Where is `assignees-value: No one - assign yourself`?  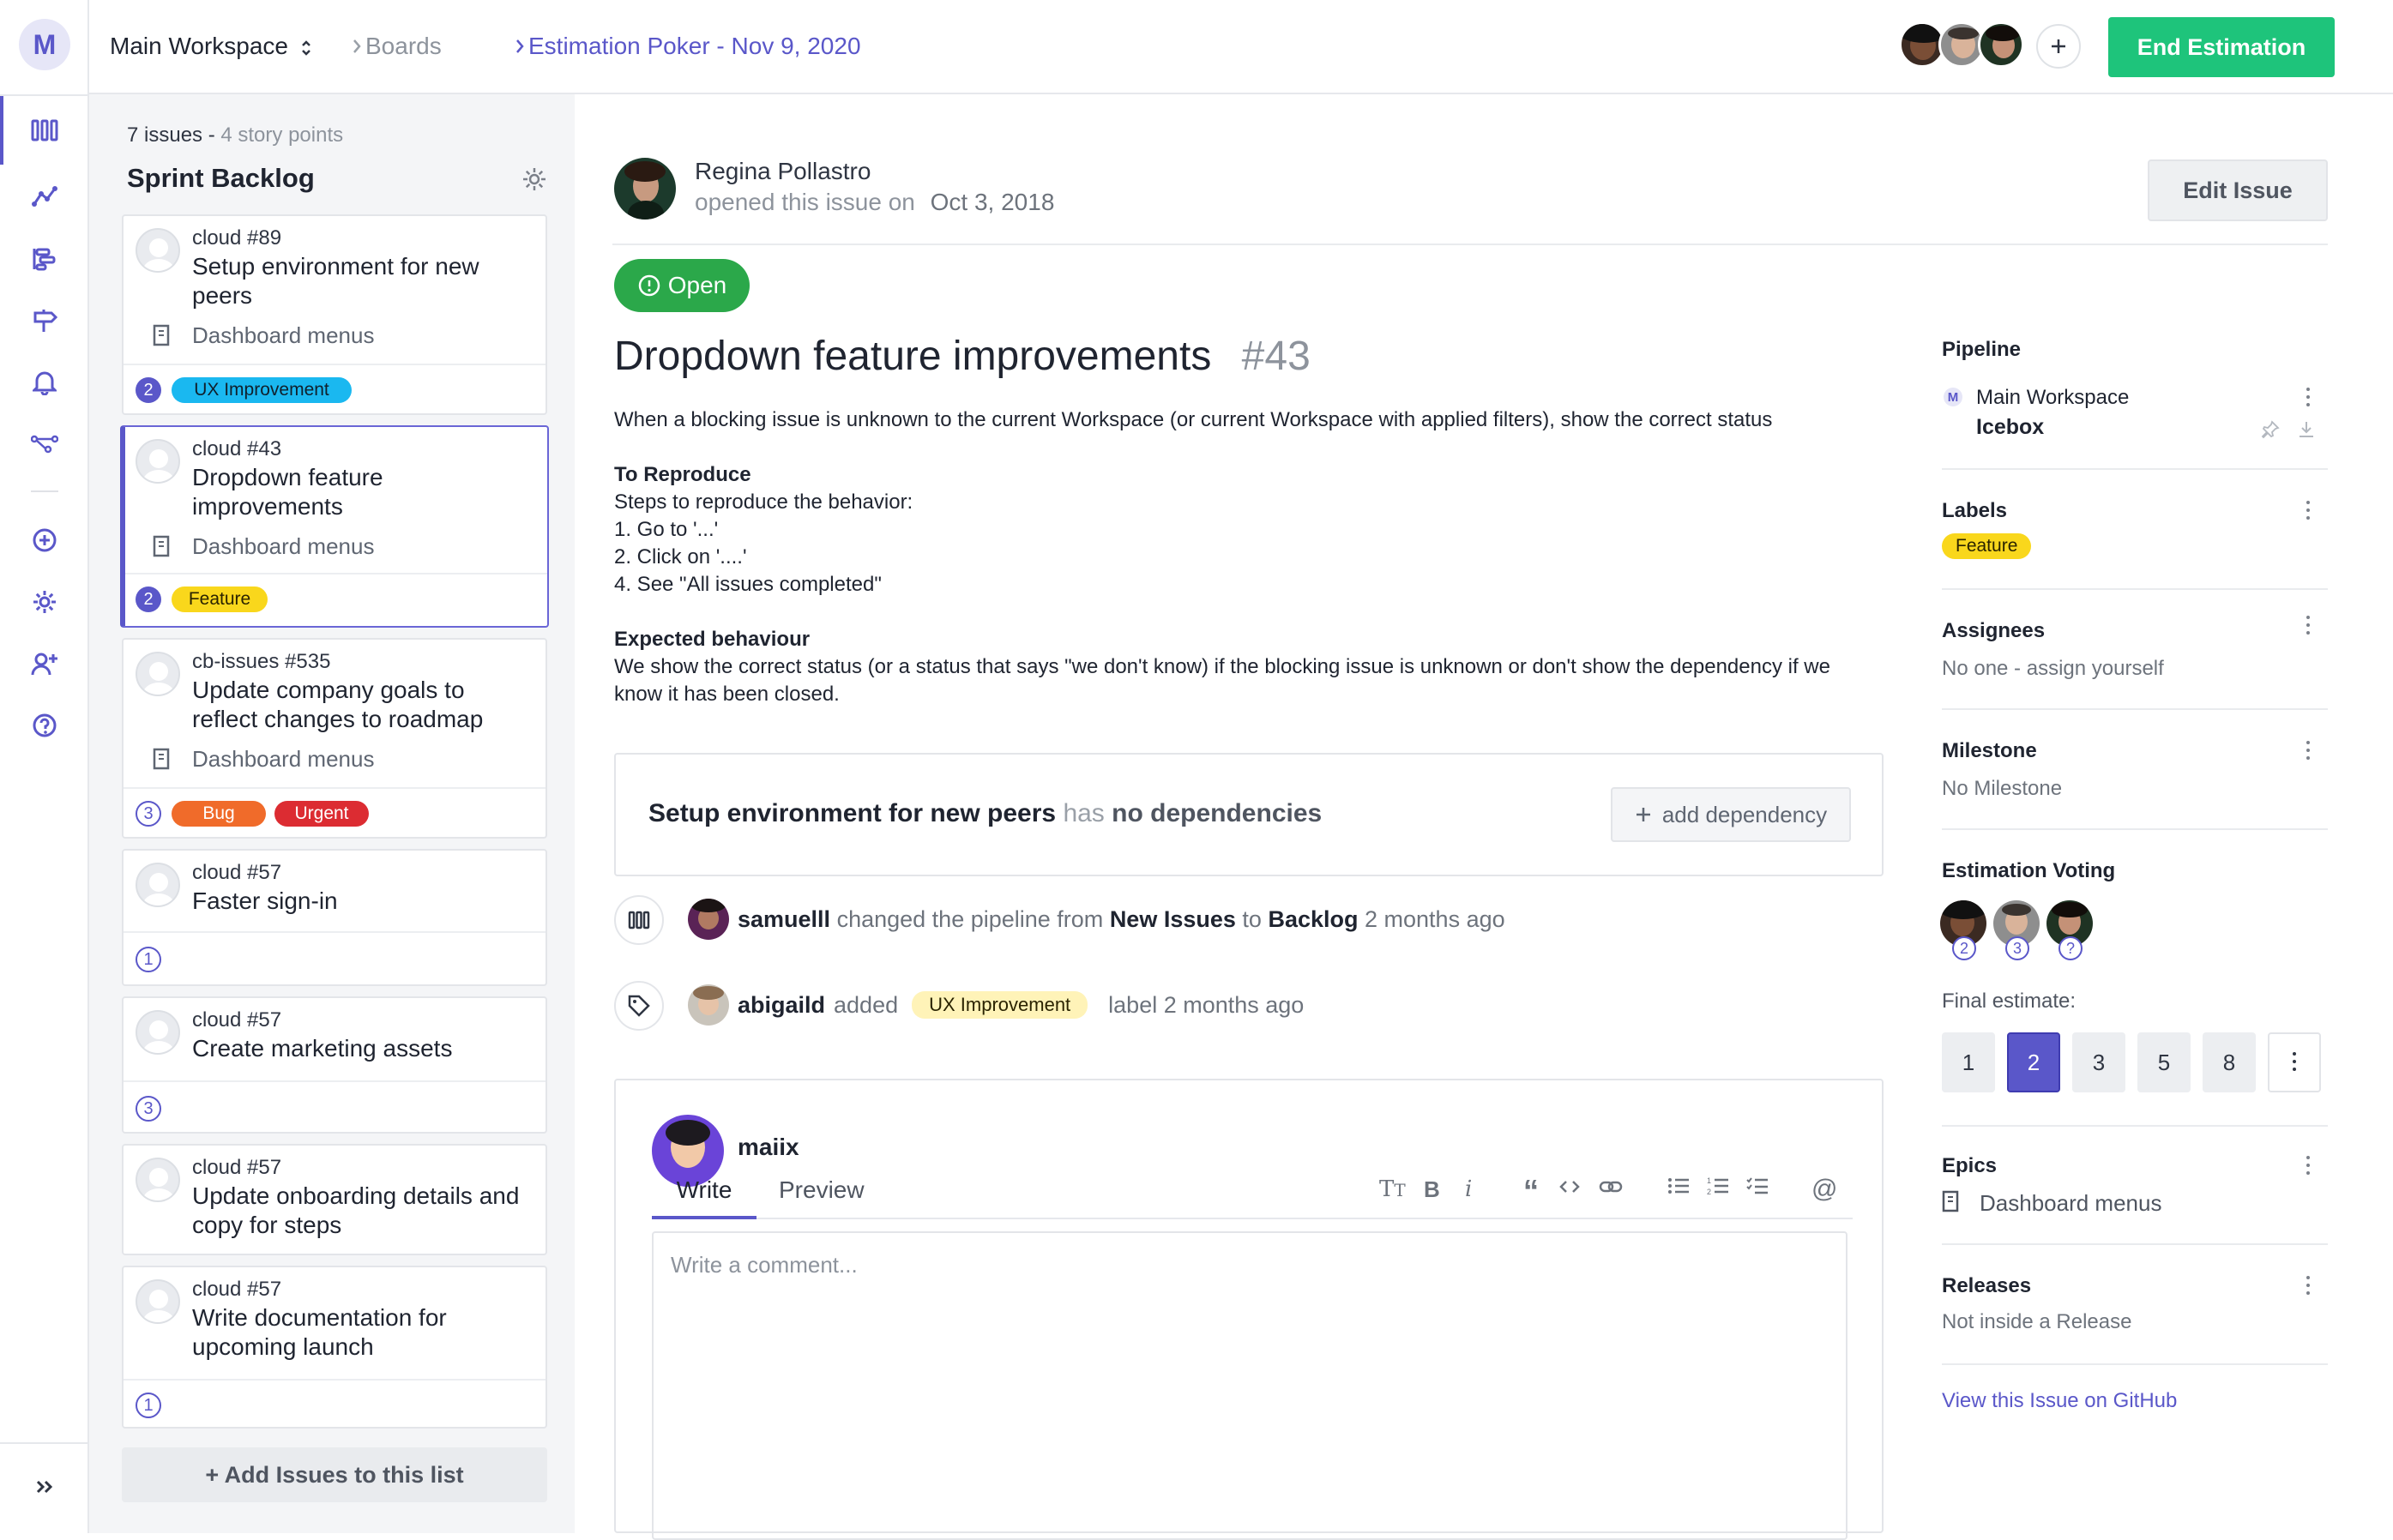
assignees-value: No one - assign yourself is located at coordinates (2053, 669).